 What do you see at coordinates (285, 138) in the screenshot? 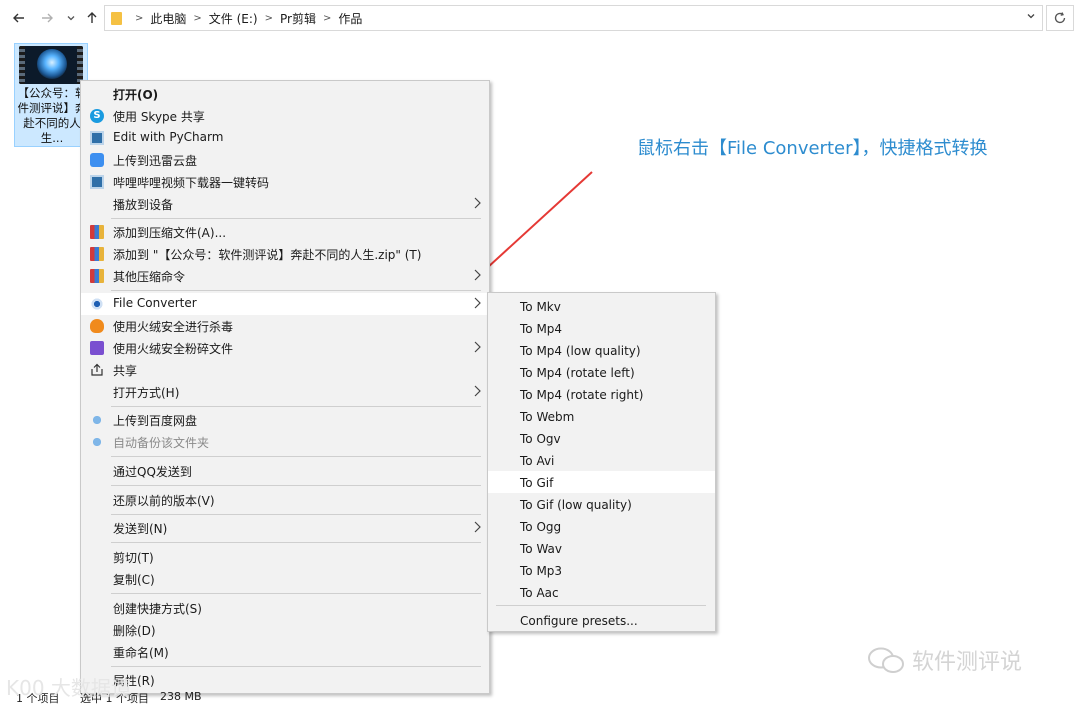
I see `menu-item-pycharm: Edit with PyCharm` at bounding box center [285, 138].